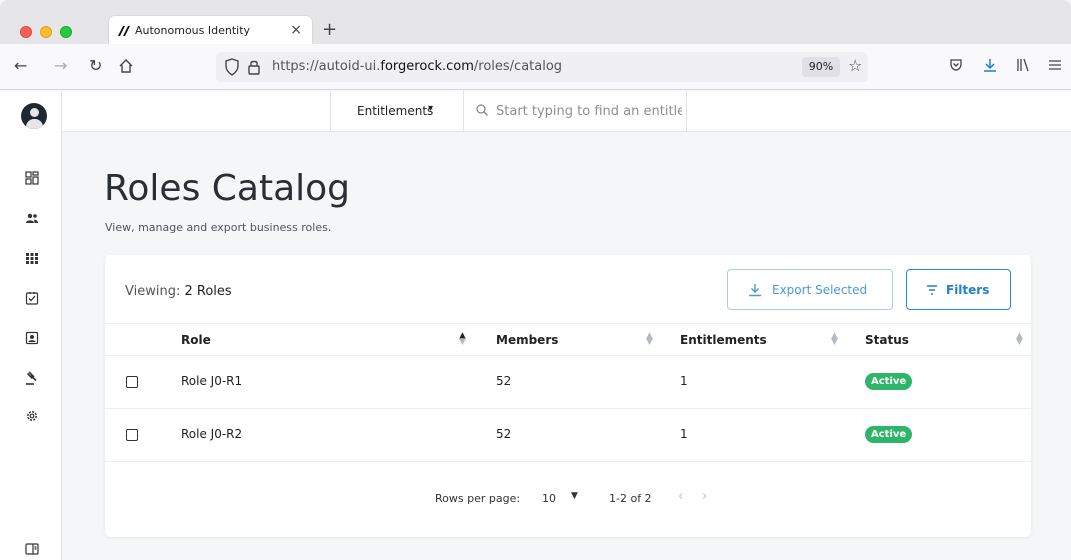 The image size is (1071, 560). What do you see at coordinates (32, 218) in the screenshot?
I see `users-icon` at bounding box center [32, 218].